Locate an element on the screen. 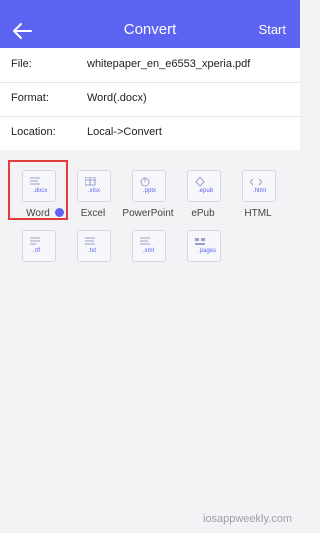 The width and height of the screenshot is (320, 533). file-row: File: whitepaper_en_e6553_xperia.pdf is located at coordinates (150, 65).